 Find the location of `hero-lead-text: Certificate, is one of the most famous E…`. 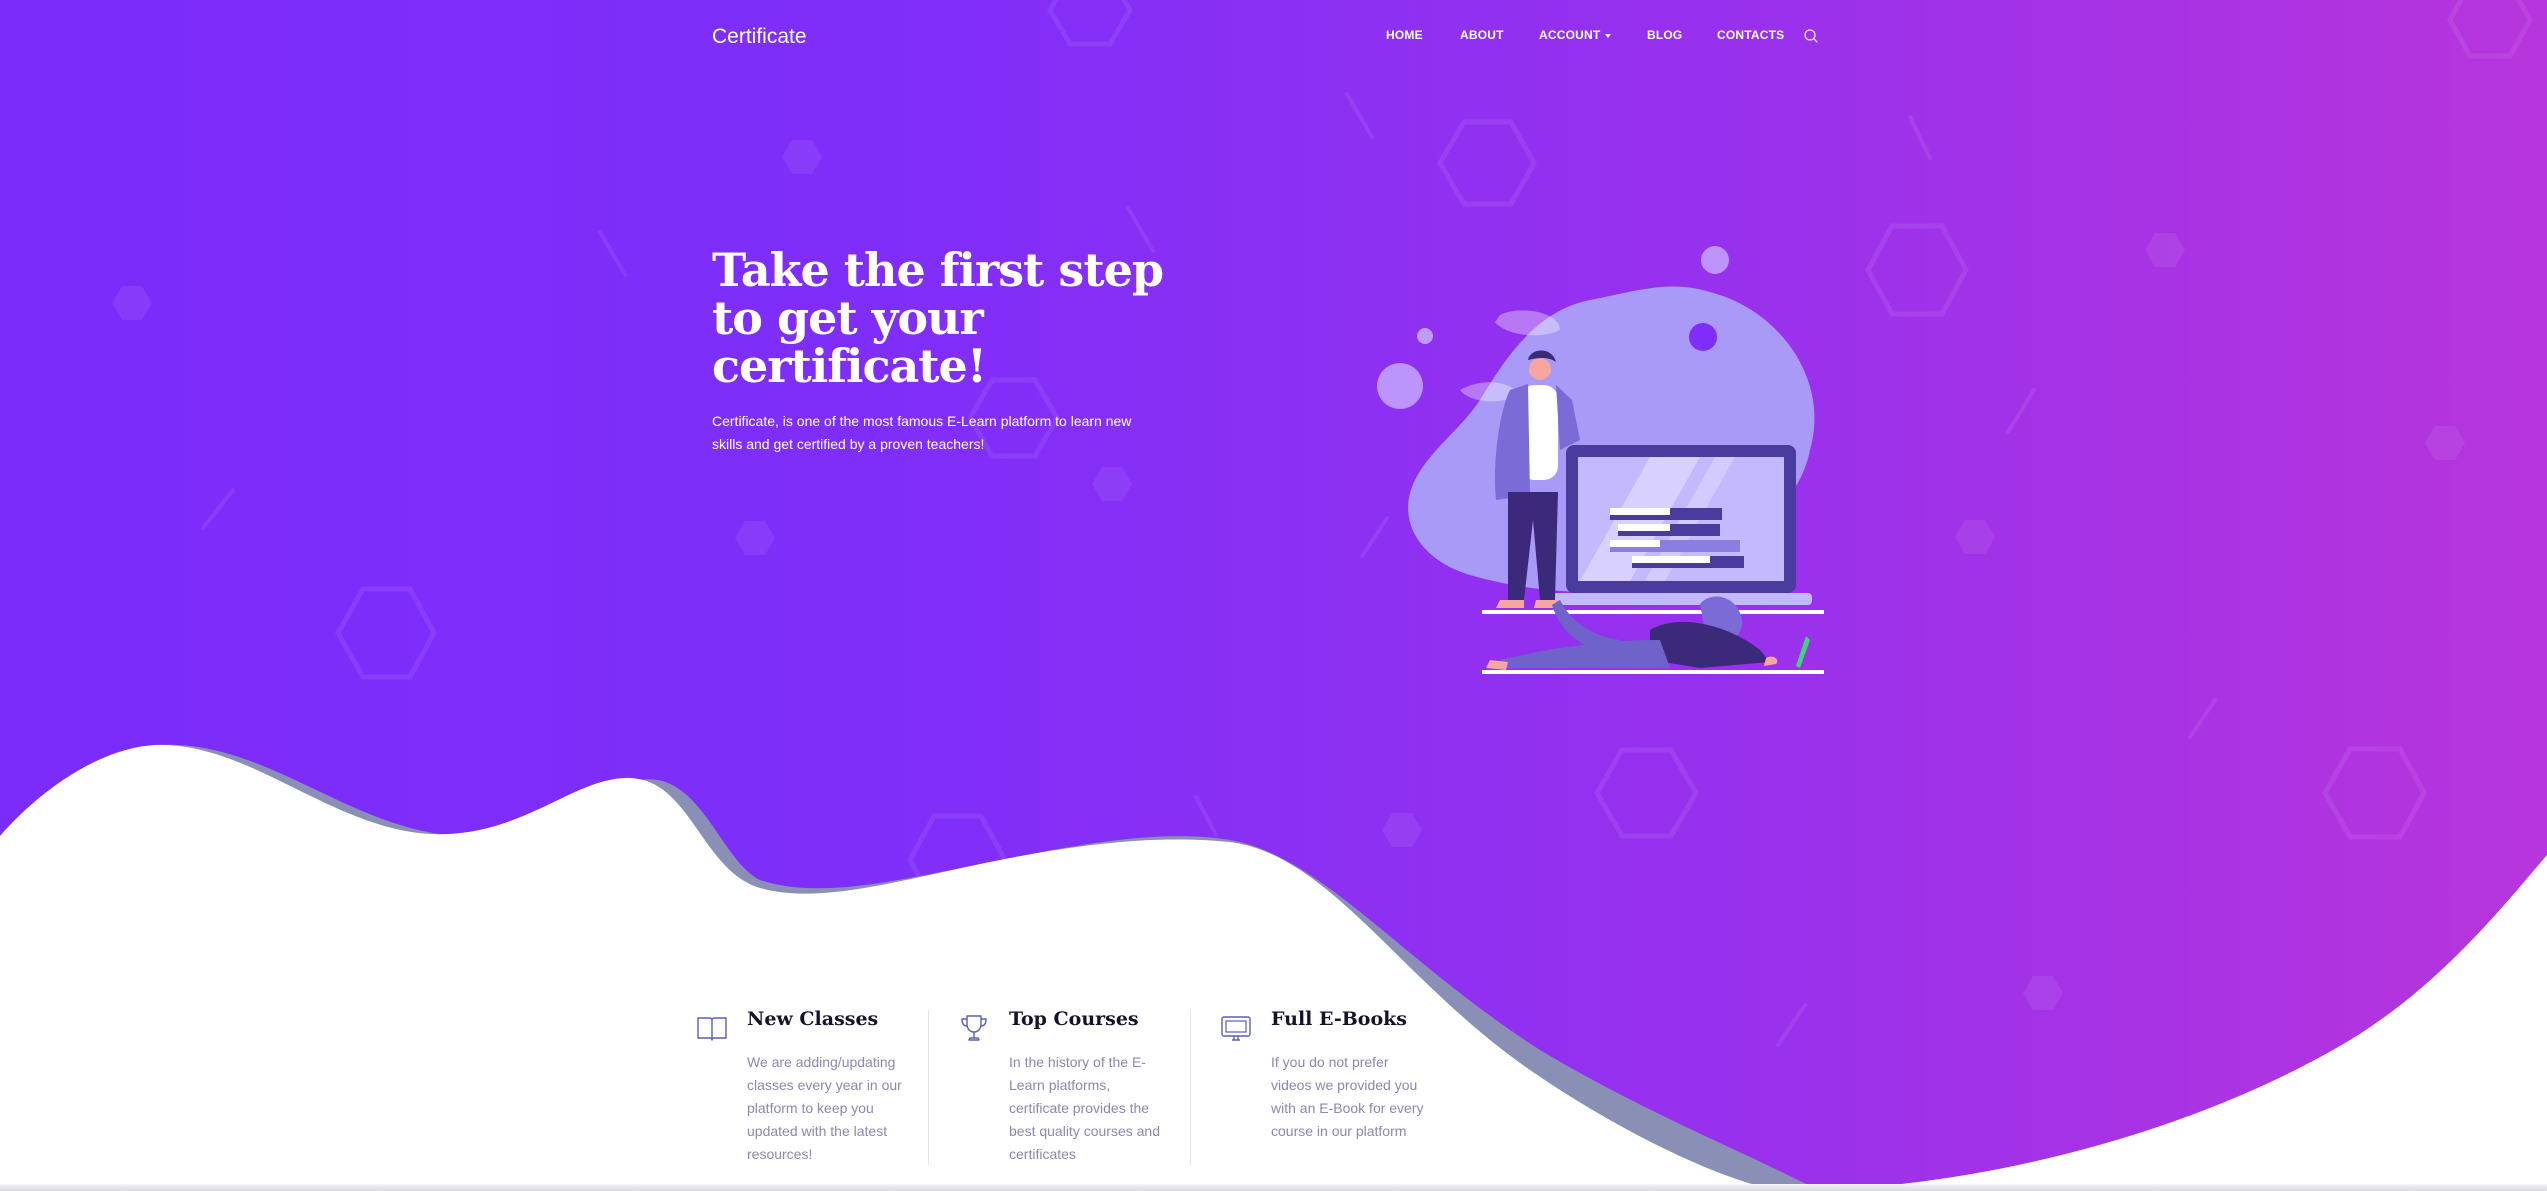

hero-lead-text: Certificate, is one of the most famous E… is located at coordinates (922, 432).